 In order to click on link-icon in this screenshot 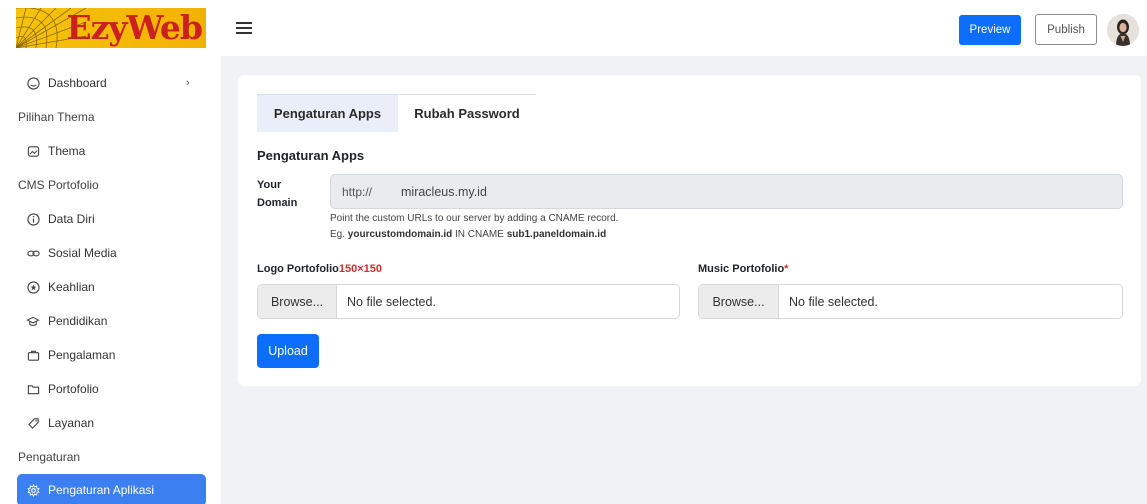, I will do `click(33, 253)`.